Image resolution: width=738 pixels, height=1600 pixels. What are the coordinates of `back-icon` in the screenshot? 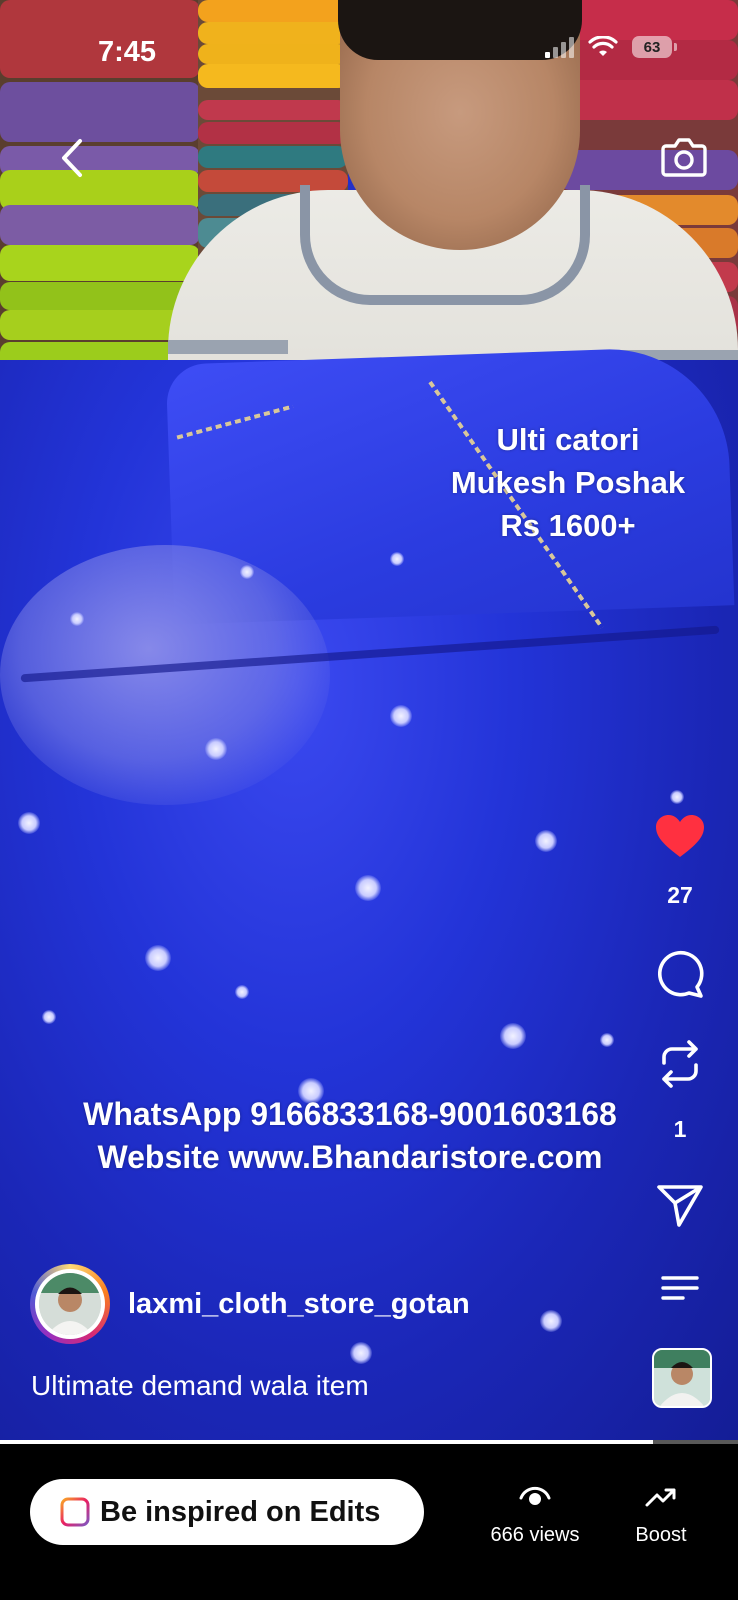 It's located at (72, 158).